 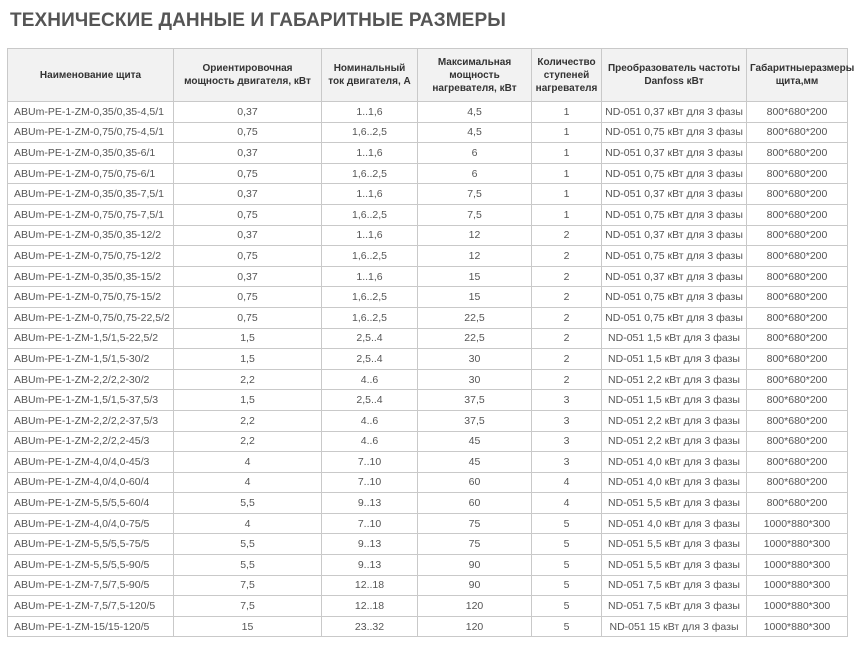 I want to click on cell-motor-power: 4, so click(x=247, y=482).